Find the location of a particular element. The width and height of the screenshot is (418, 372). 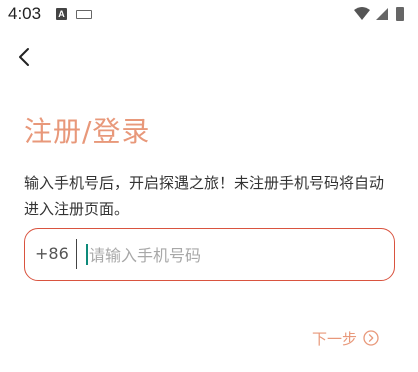

field-divider is located at coordinates (76, 254).